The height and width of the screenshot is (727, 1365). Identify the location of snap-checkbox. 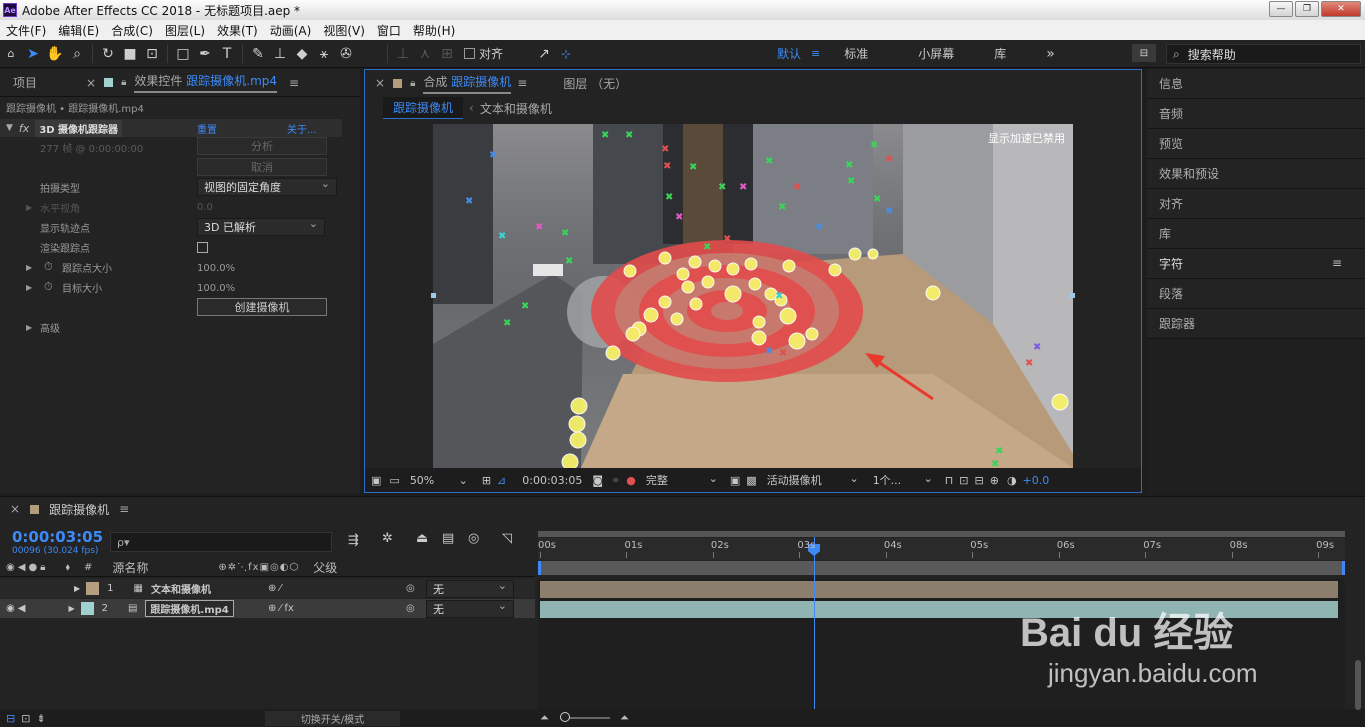
(469, 53).